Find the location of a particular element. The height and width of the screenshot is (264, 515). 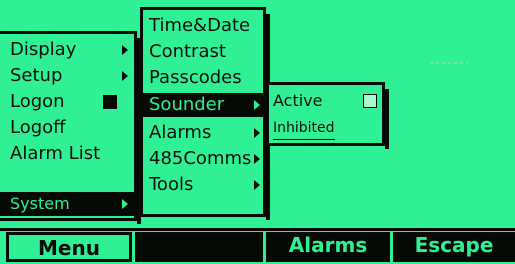

system-item-alarms-label: Alarms is located at coordinates (180, 132).